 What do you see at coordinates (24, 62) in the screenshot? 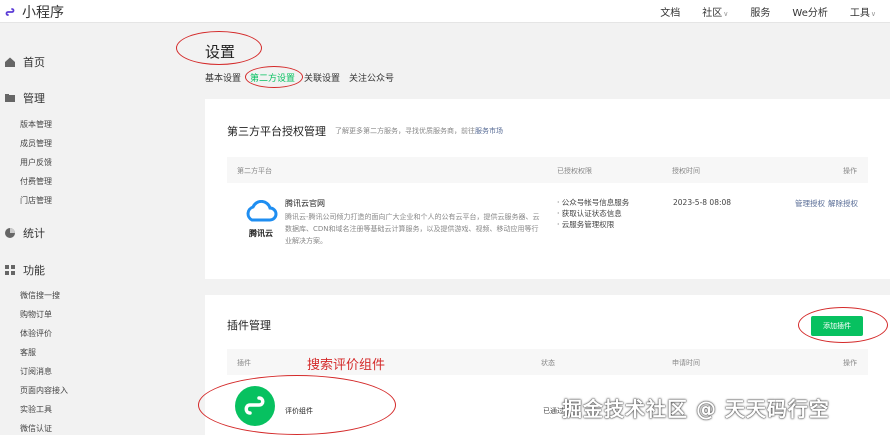
I see `sidebar-item-home: 首页` at bounding box center [24, 62].